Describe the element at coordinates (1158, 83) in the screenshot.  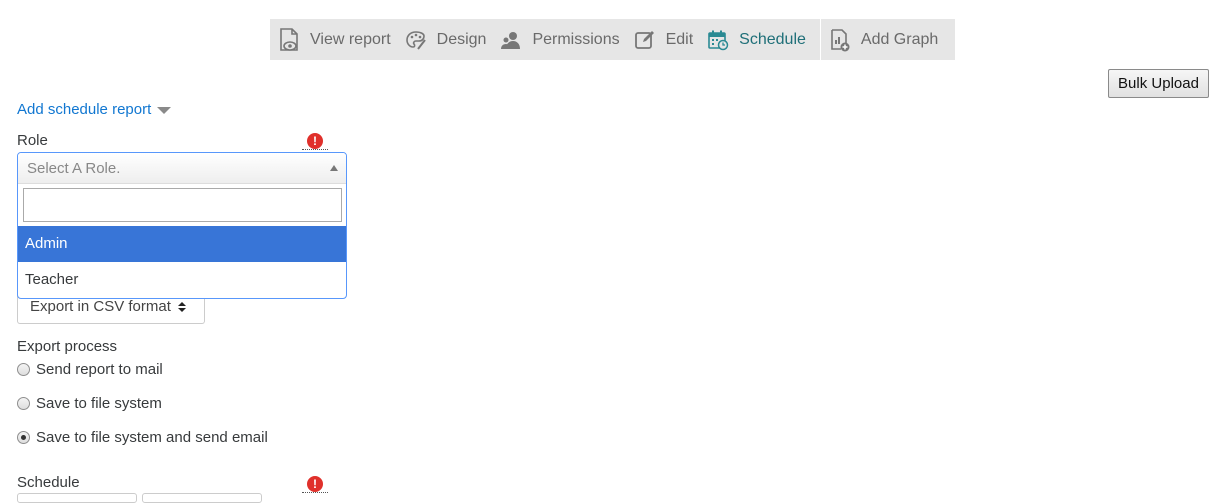
I see `bulk-upload-button: Bulk Upload` at that location.